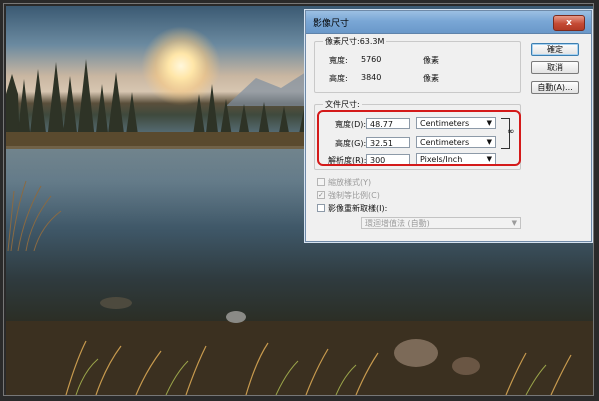 This screenshot has width=599, height=401. Describe the element at coordinates (321, 208) in the screenshot. I see `resample-checkbox` at that location.